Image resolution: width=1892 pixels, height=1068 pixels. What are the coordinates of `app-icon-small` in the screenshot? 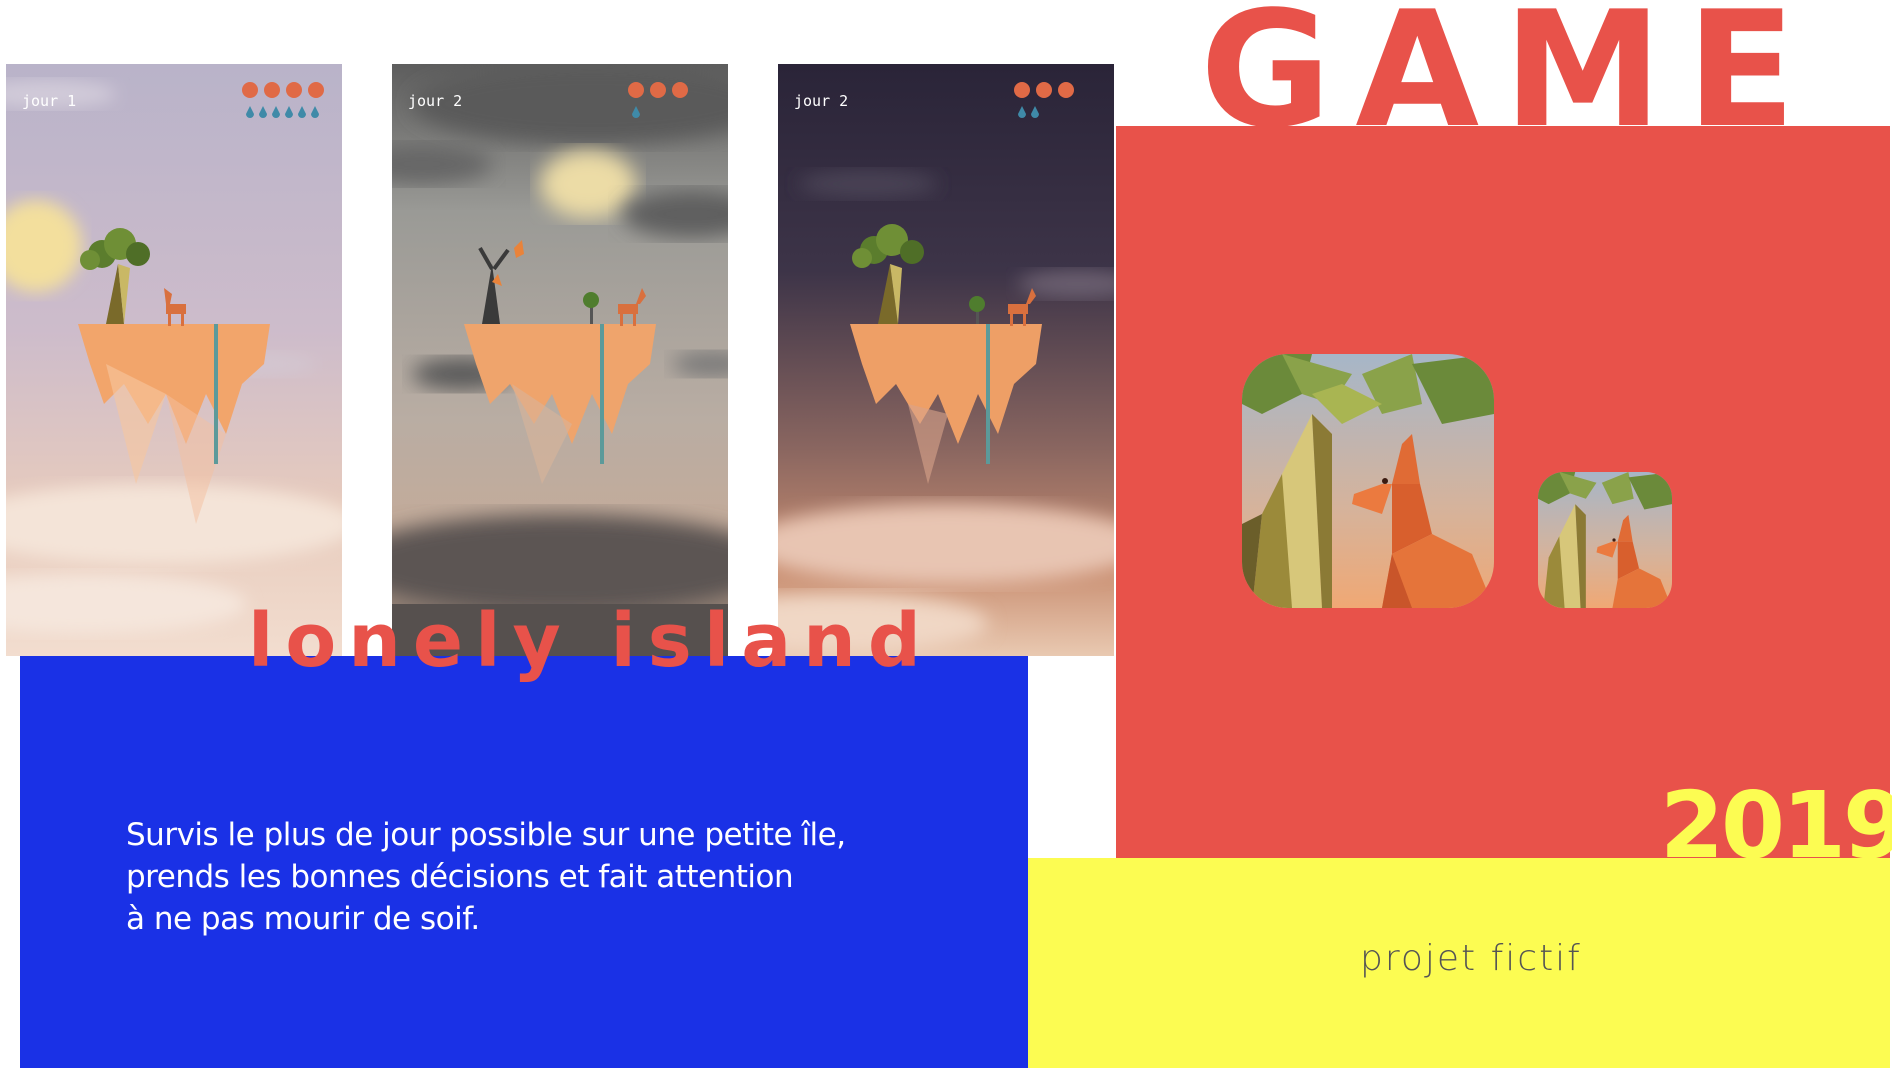 It's located at (1605, 540).